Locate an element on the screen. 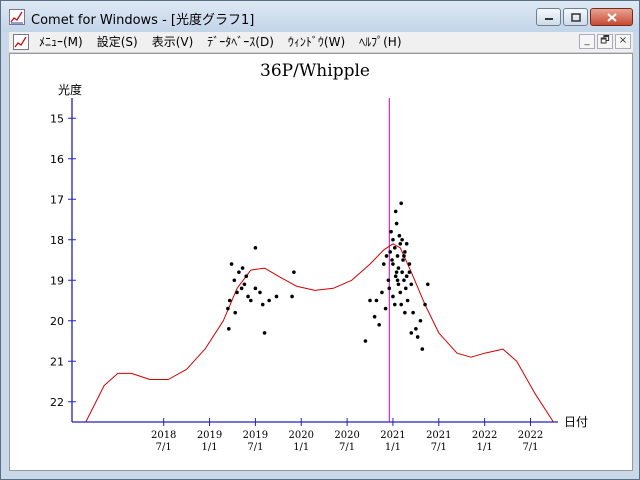  mdi-minimize-button: _ is located at coordinates (587, 41).